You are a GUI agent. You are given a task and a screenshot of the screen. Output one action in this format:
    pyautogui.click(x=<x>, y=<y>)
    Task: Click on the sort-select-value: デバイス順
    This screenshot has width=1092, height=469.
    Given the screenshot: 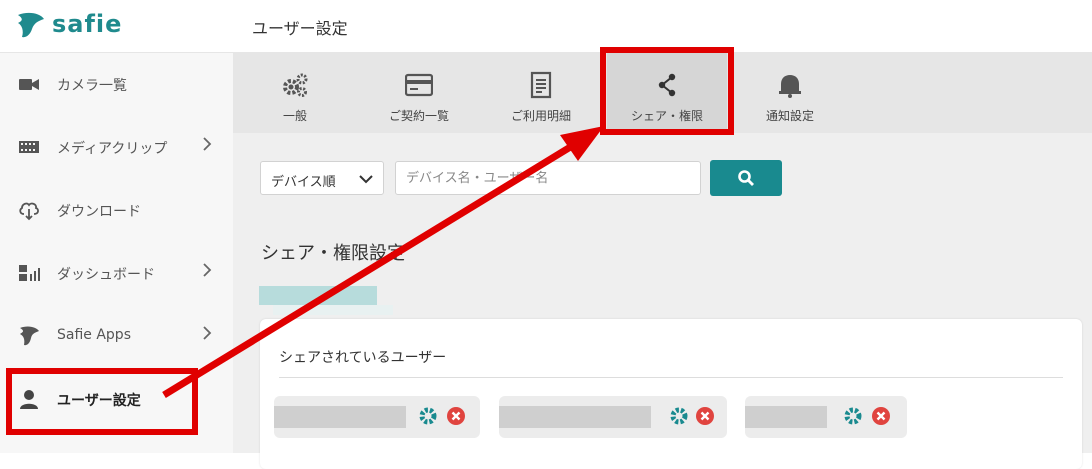 What is the action you would take?
    pyautogui.click(x=303, y=182)
    